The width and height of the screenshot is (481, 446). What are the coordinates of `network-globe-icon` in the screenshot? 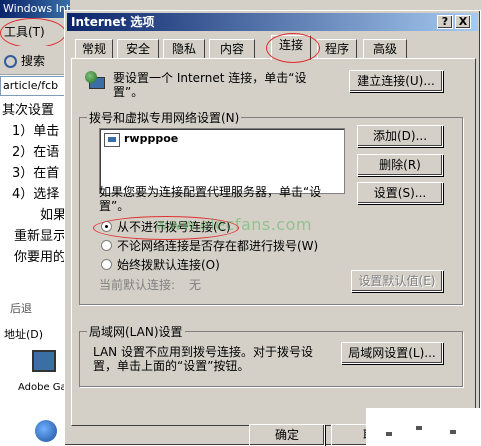 It's located at (96, 81).